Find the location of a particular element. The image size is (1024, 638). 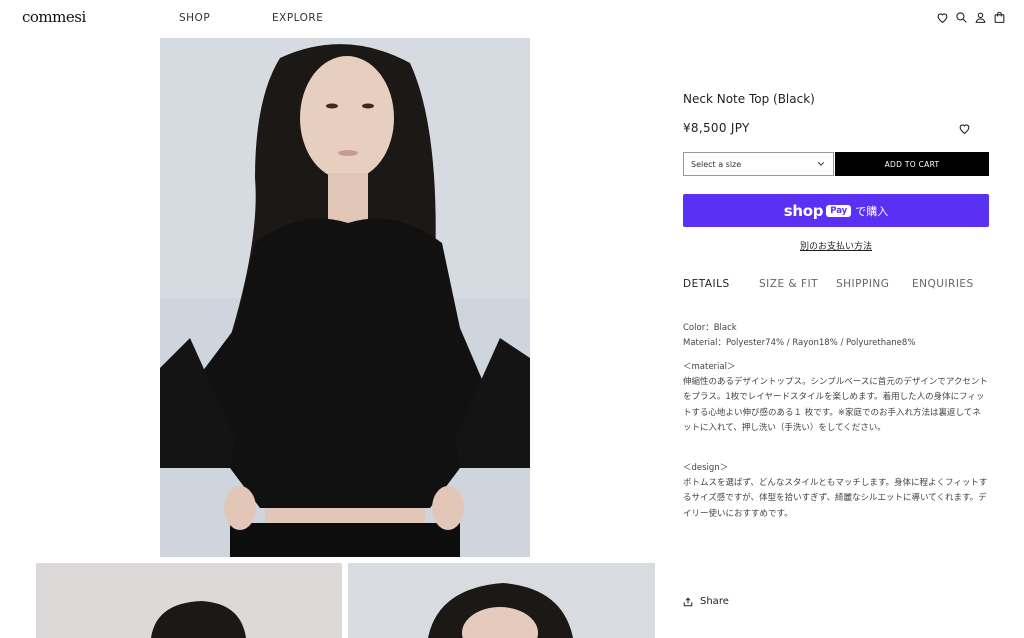

share-button: Share is located at coordinates (706, 601).